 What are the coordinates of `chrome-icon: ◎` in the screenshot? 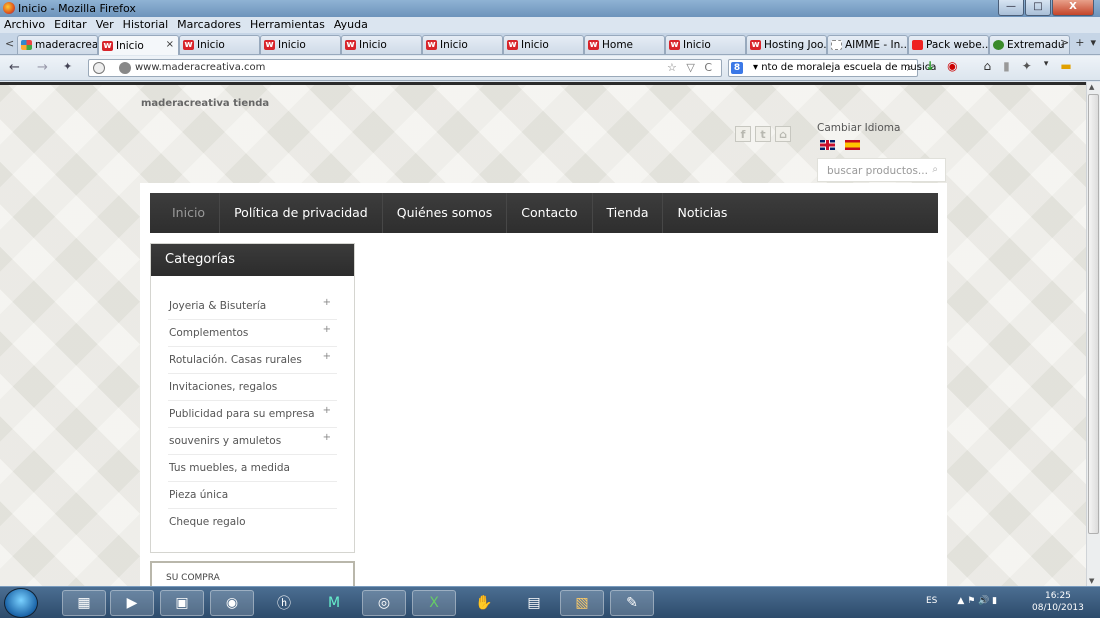 It's located at (384, 603).